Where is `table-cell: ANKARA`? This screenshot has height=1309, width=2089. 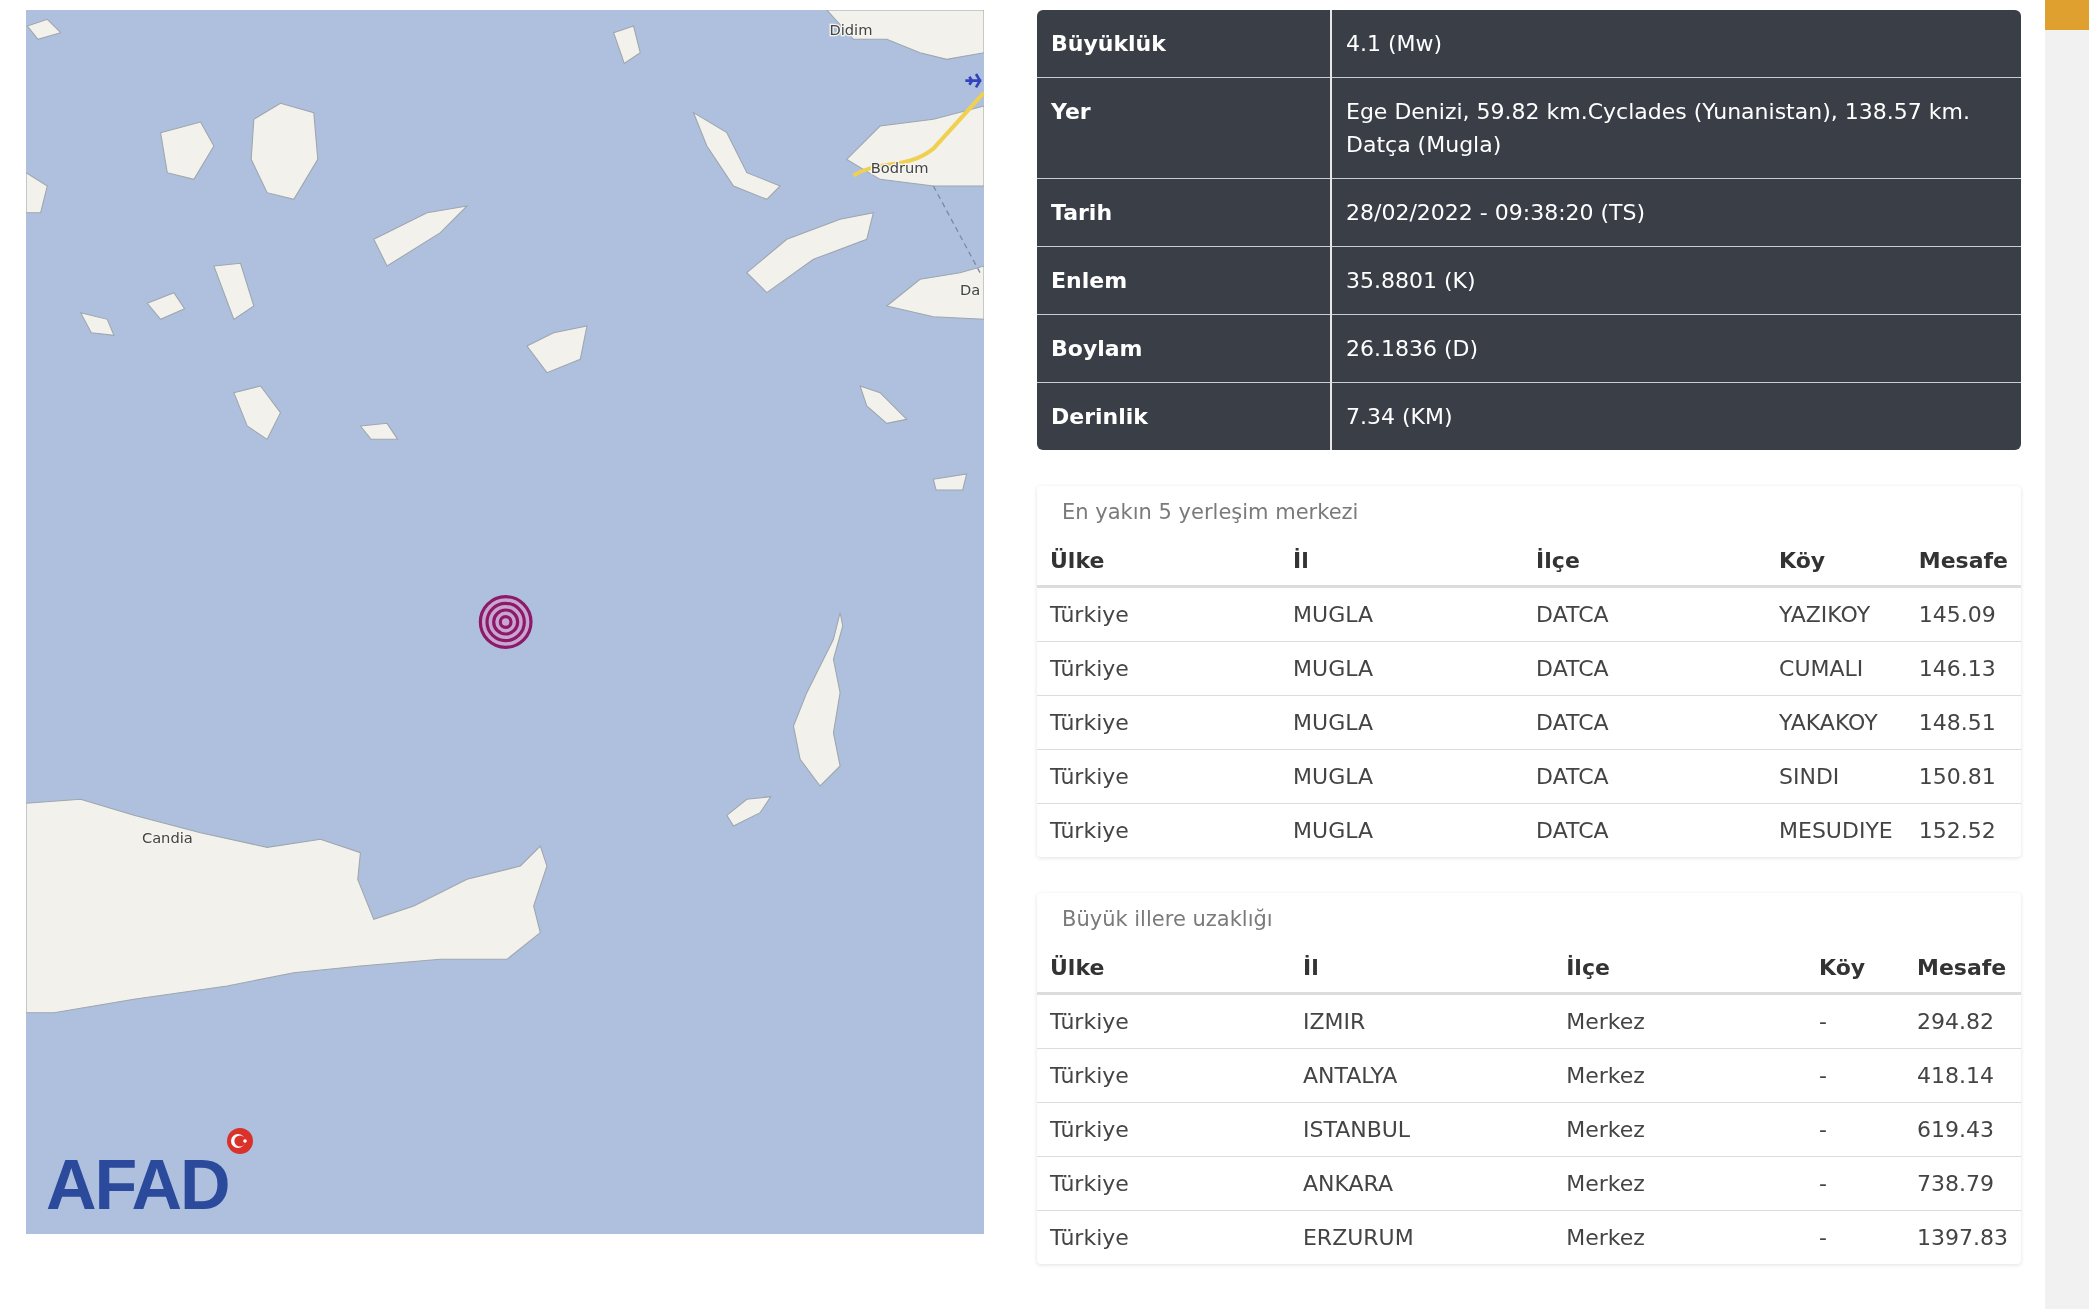
table-cell: ANKARA is located at coordinates (1421, 1183).